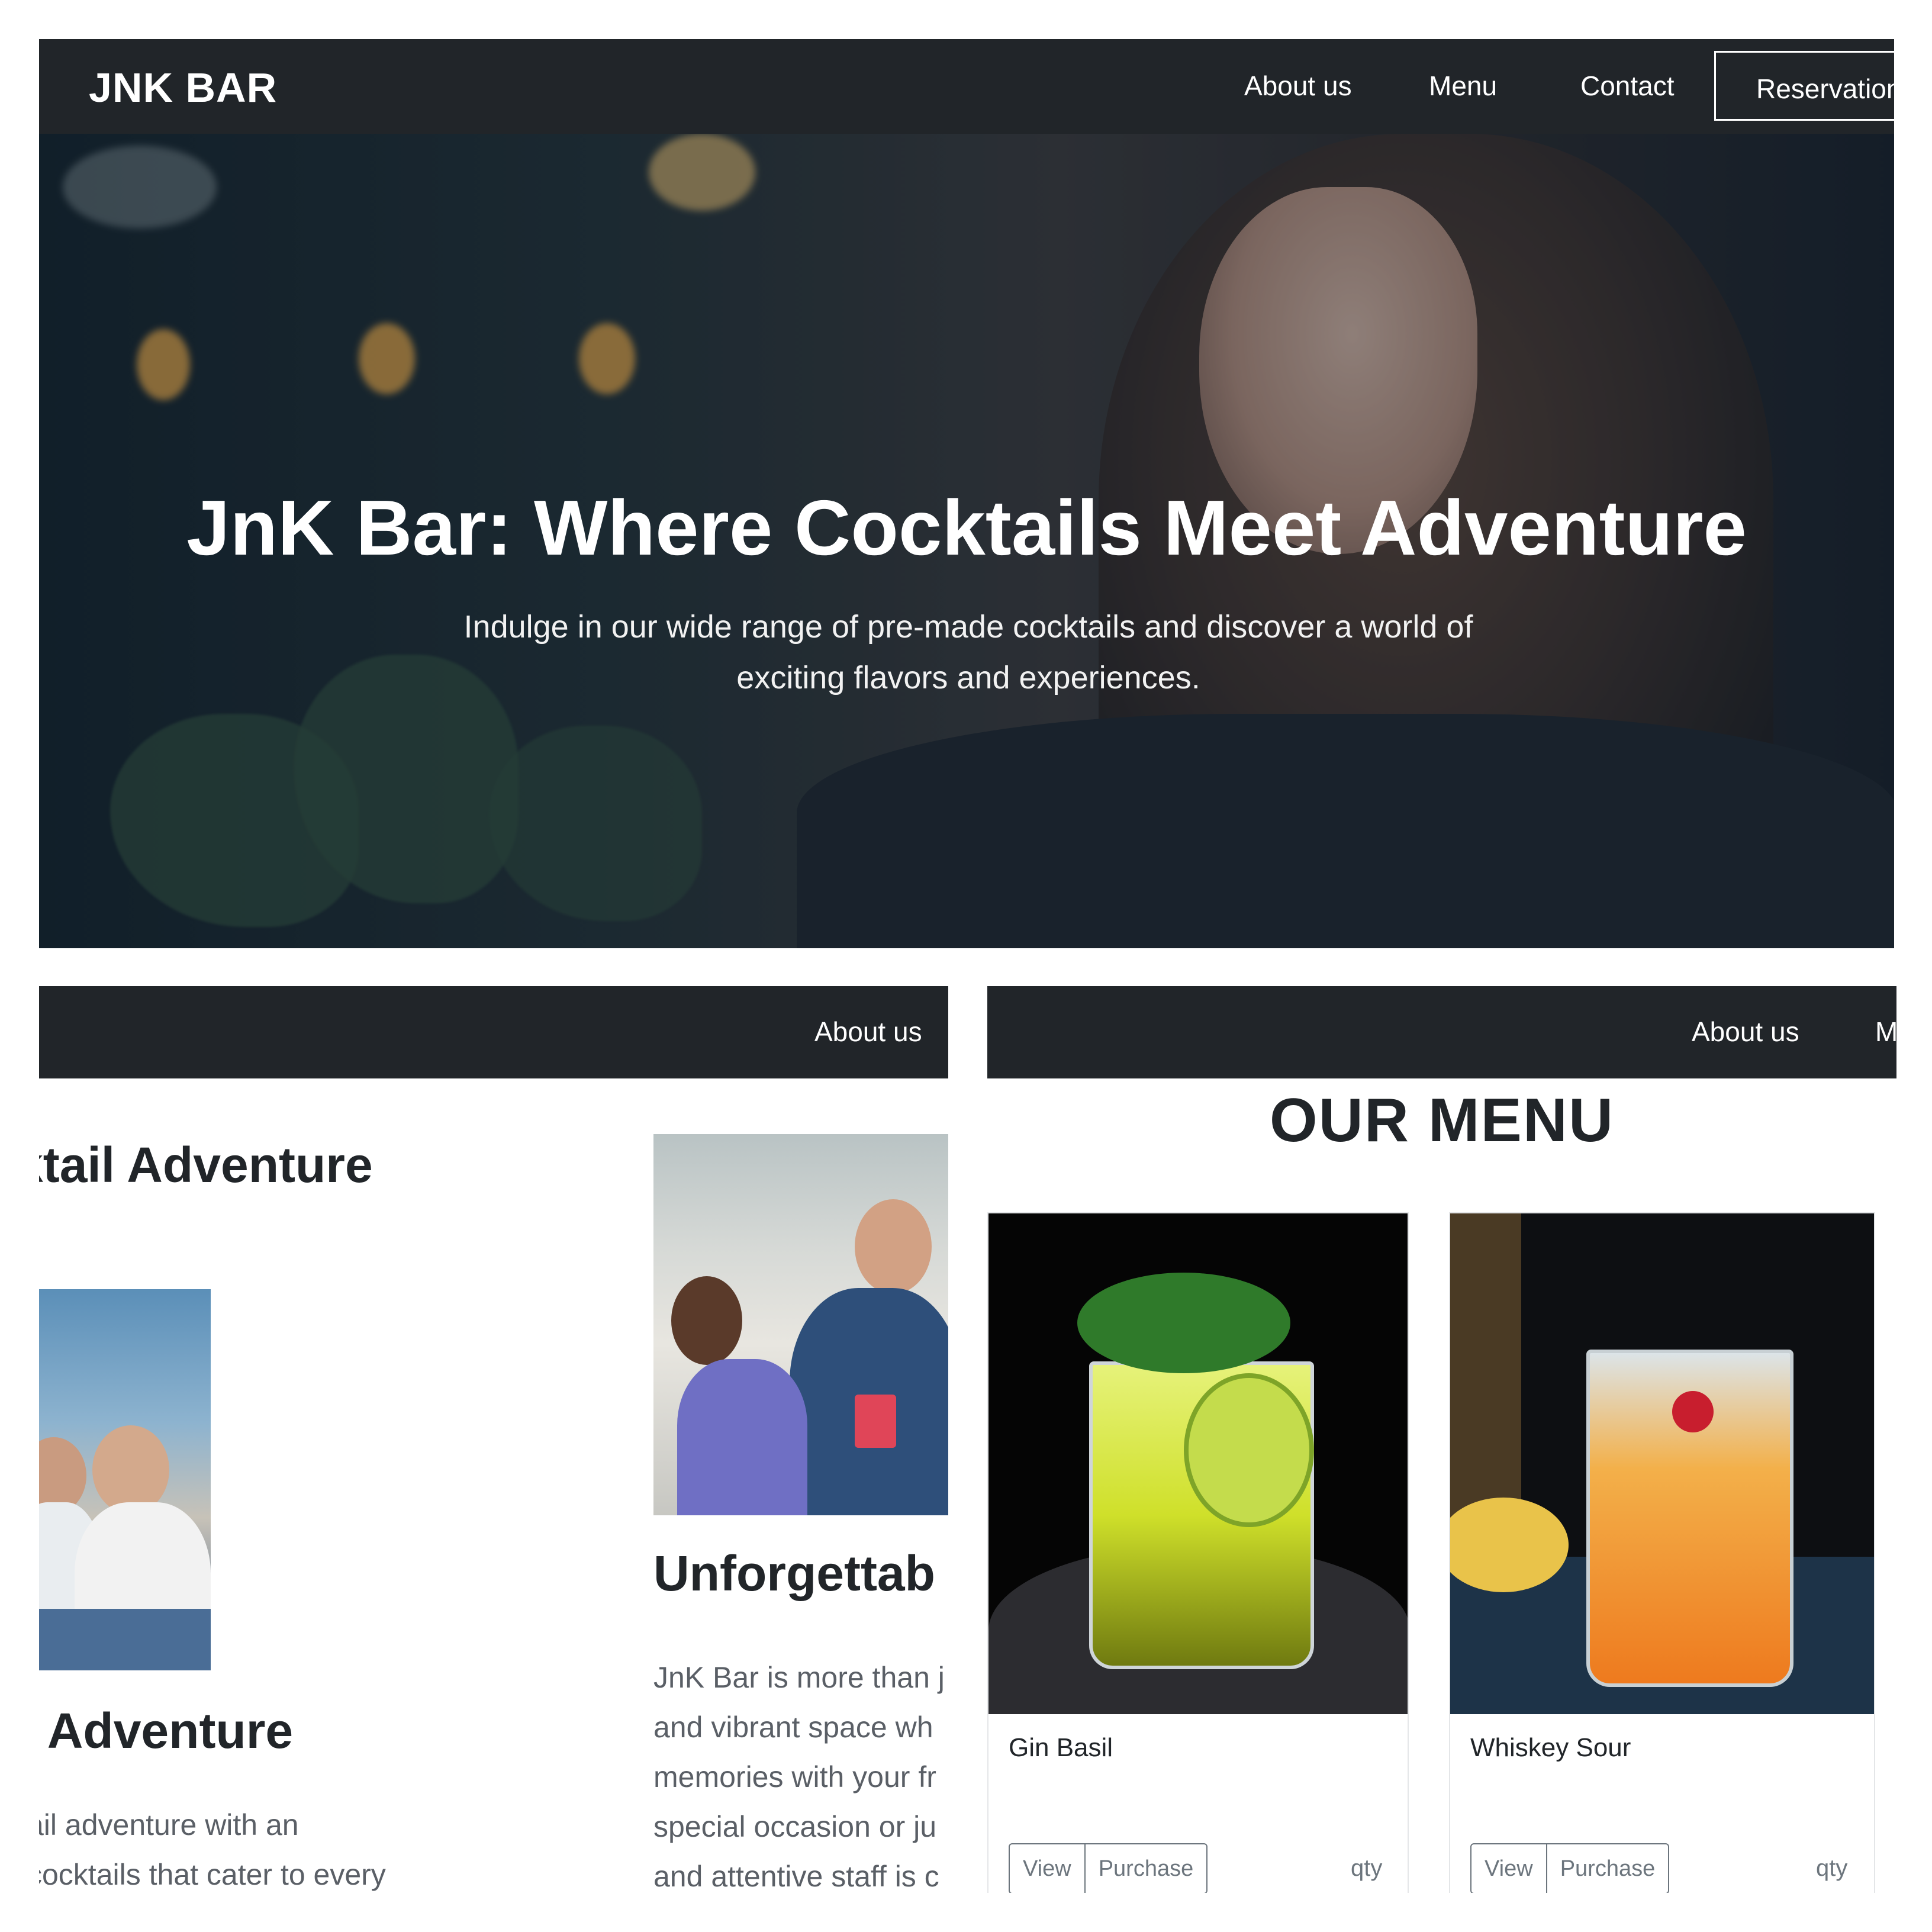  I want to click on menu-card: Gin Basil View Purchase qty, so click(1198, 1553).